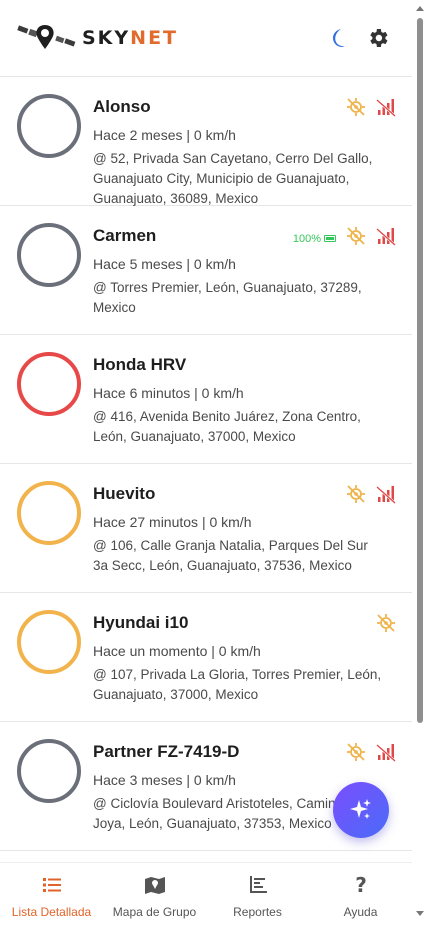 The height and width of the screenshot is (926, 428). I want to click on vehicle-status: Hace 3 meses | 0 km/h, so click(164, 780).